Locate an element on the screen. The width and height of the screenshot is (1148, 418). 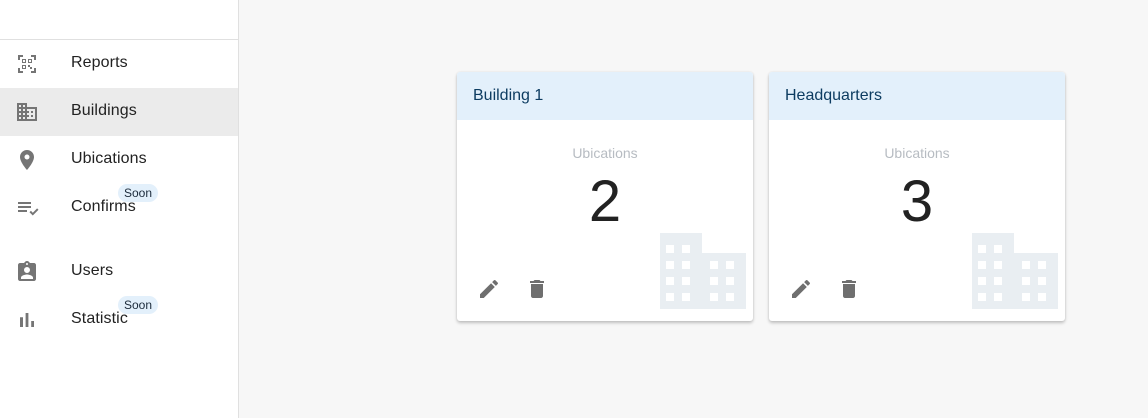
sidebar-item-label: Buildings is located at coordinates (104, 110).